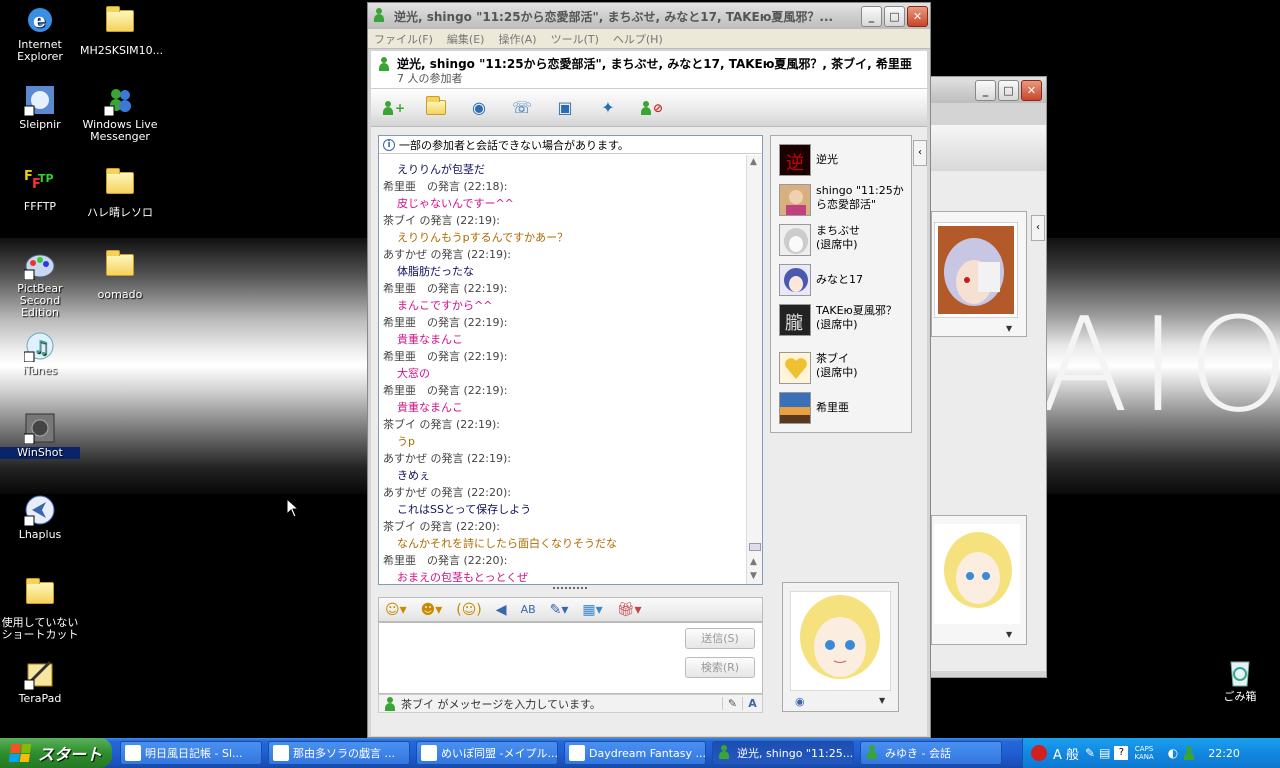  What do you see at coordinates (40, 453) in the screenshot?
I see `desktop-icon-label: WinShot` at bounding box center [40, 453].